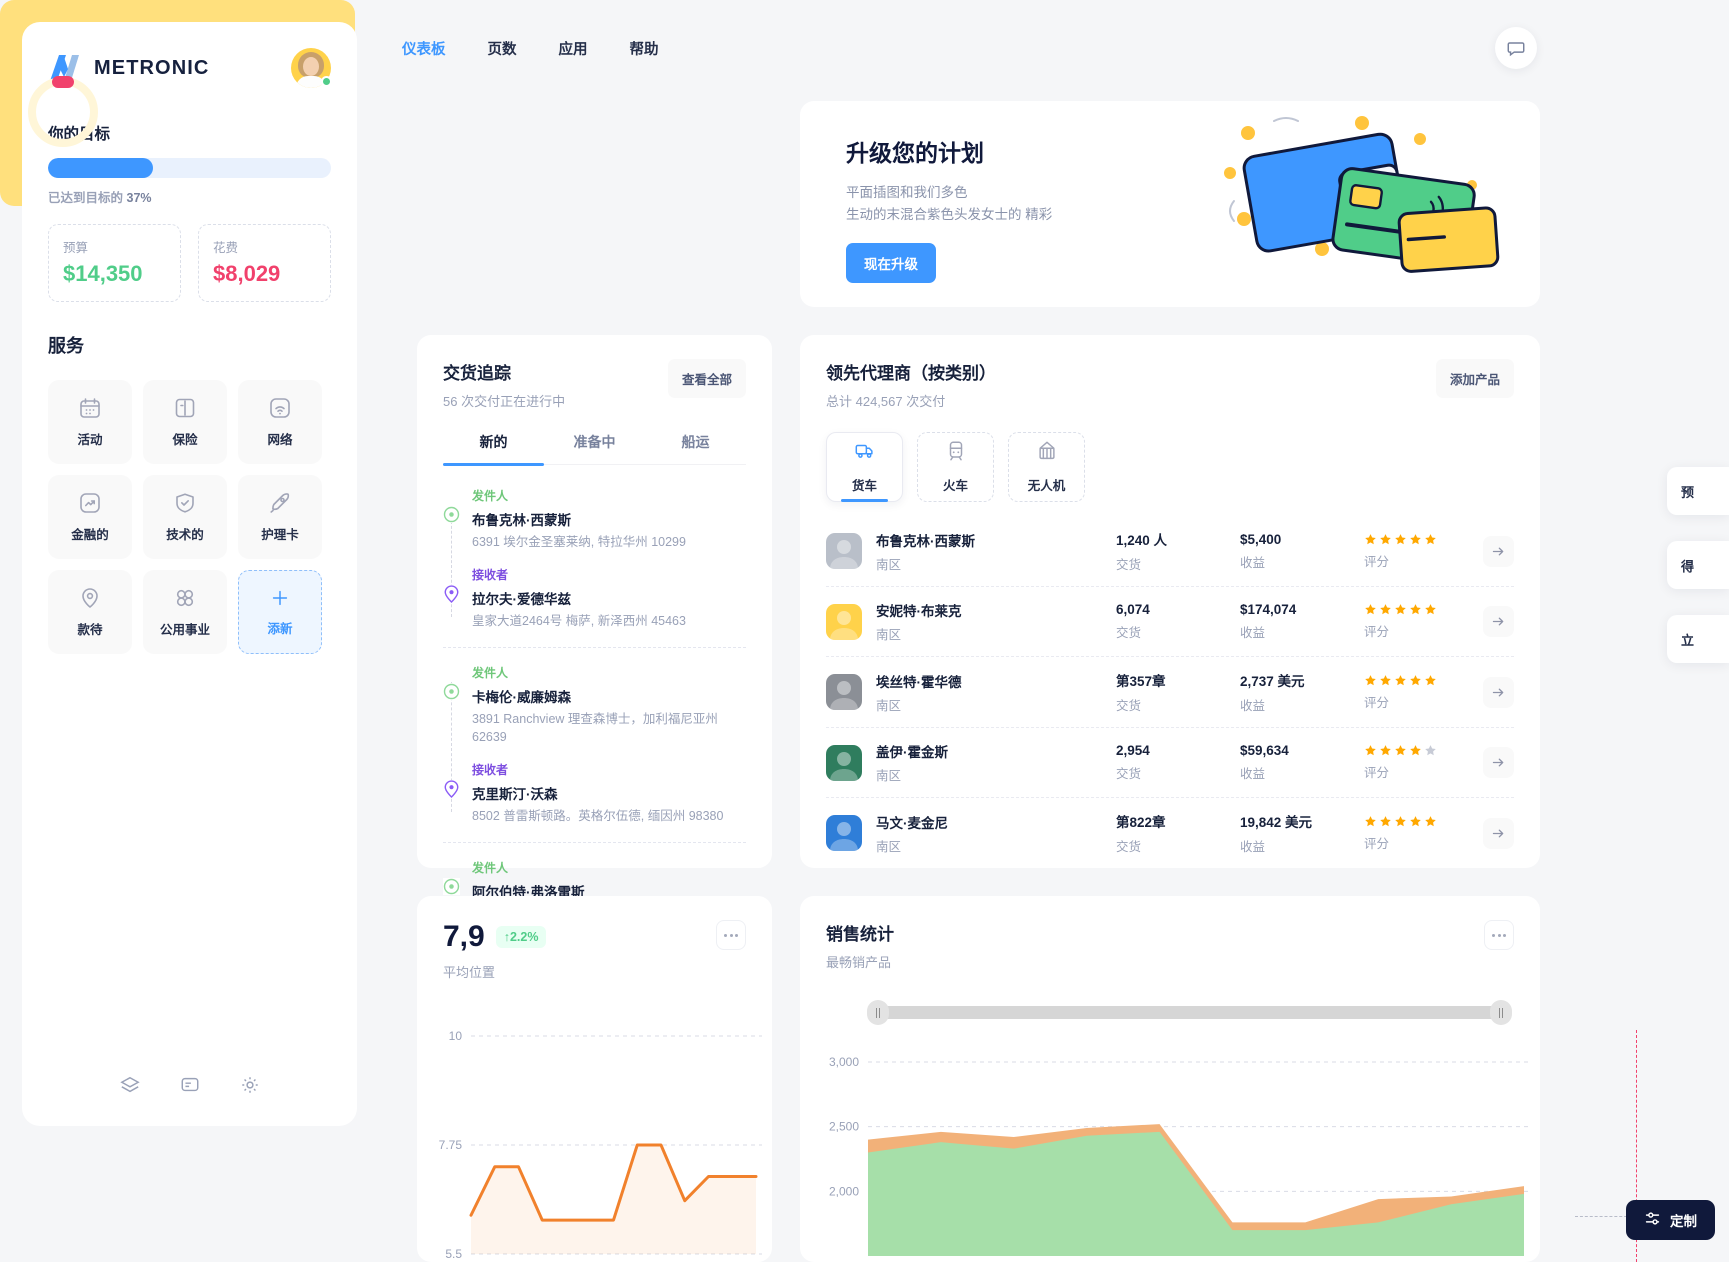 The width and height of the screenshot is (1729, 1262). Describe the element at coordinates (996, 833) in the screenshot. I see `agent-identity: 马文·麦金尼 南区` at that location.